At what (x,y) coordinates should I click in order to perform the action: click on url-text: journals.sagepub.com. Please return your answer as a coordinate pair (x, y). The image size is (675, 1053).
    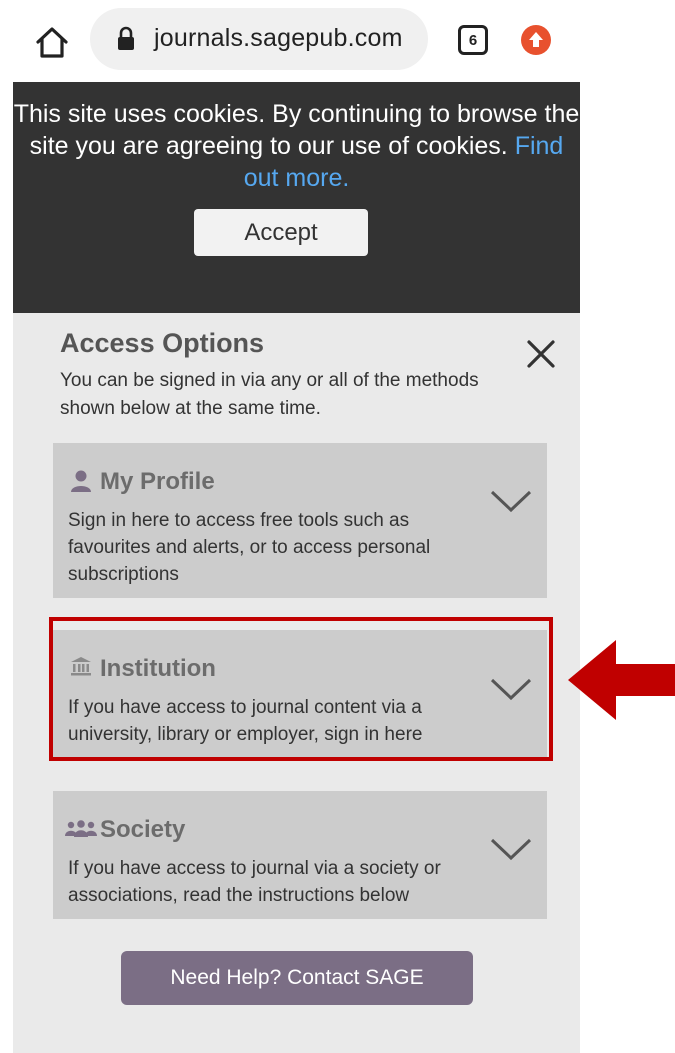
    Looking at the image, I should click on (278, 38).